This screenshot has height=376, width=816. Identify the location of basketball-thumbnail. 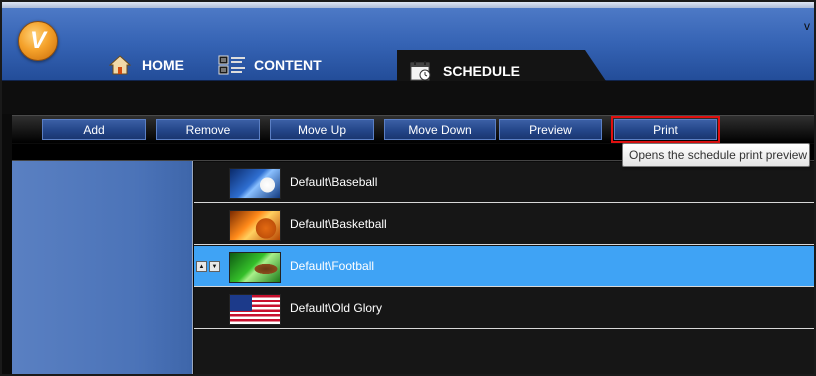
(255, 225).